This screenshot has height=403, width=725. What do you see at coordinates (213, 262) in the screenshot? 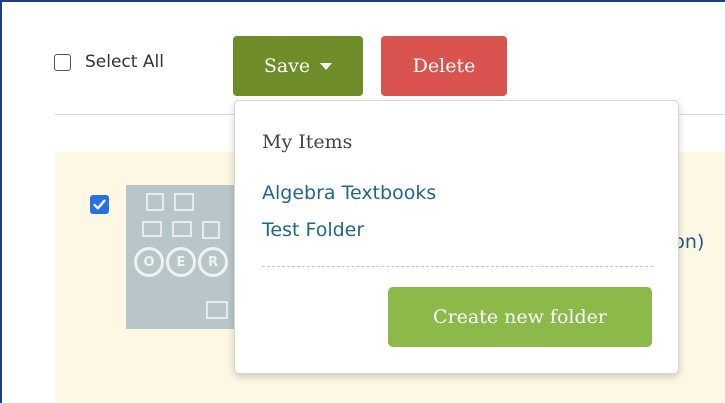
I see `oer-letter-r: R` at bounding box center [213, 262].